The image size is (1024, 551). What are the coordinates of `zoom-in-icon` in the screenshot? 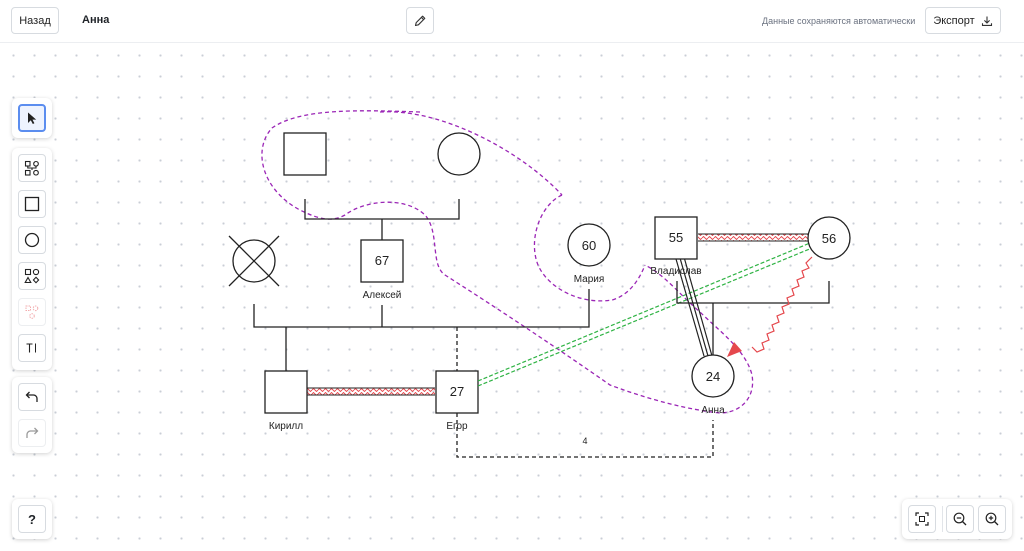 It's located at (992, 519).